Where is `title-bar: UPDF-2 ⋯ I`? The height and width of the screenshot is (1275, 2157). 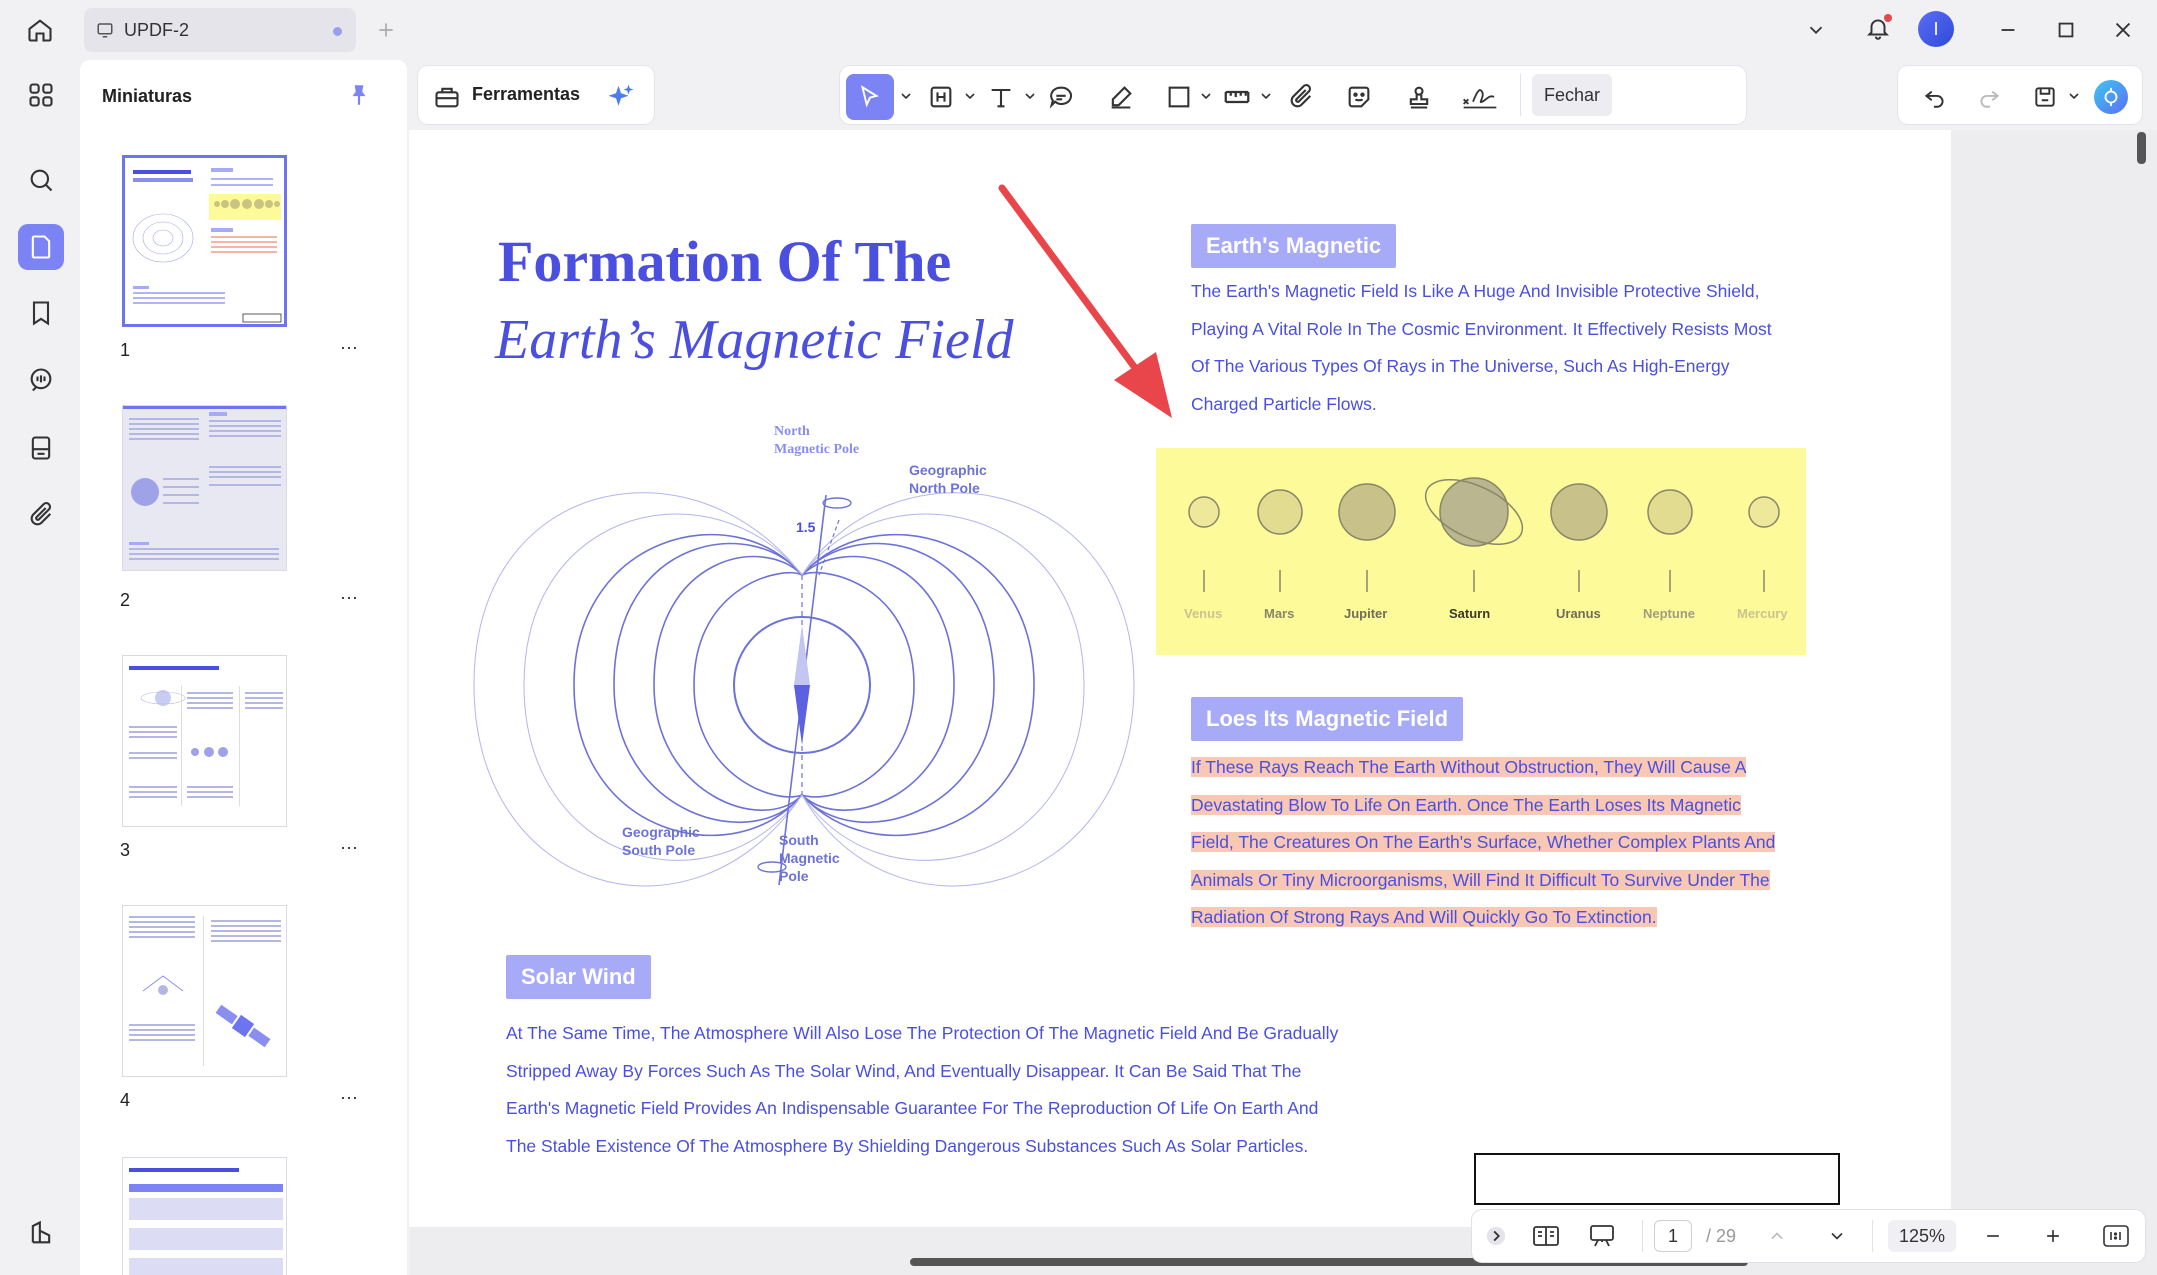
title-bar: UPDF-2 ⋯ I is located at coordinates (1078, 38).